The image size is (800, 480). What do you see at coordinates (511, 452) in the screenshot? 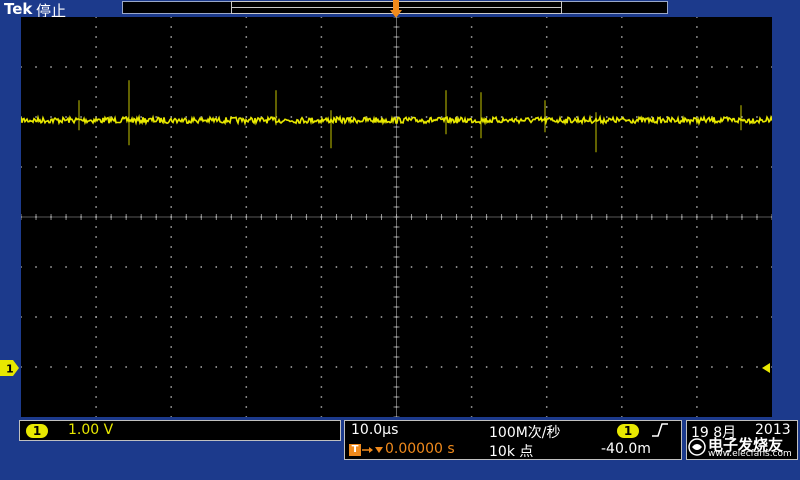
I see `record-length: 10k 点` at bounding box center [511, 452].